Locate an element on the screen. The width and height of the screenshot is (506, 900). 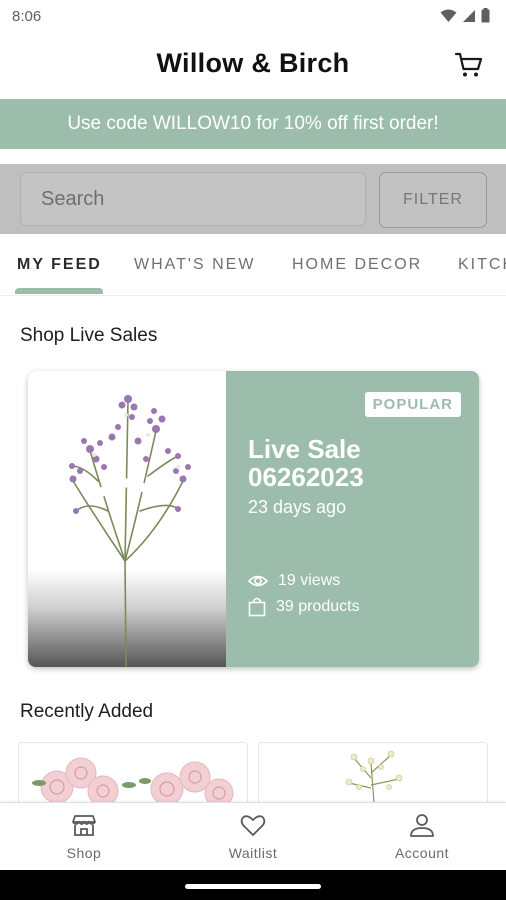
status-icons is located at coordinates (465, 15).